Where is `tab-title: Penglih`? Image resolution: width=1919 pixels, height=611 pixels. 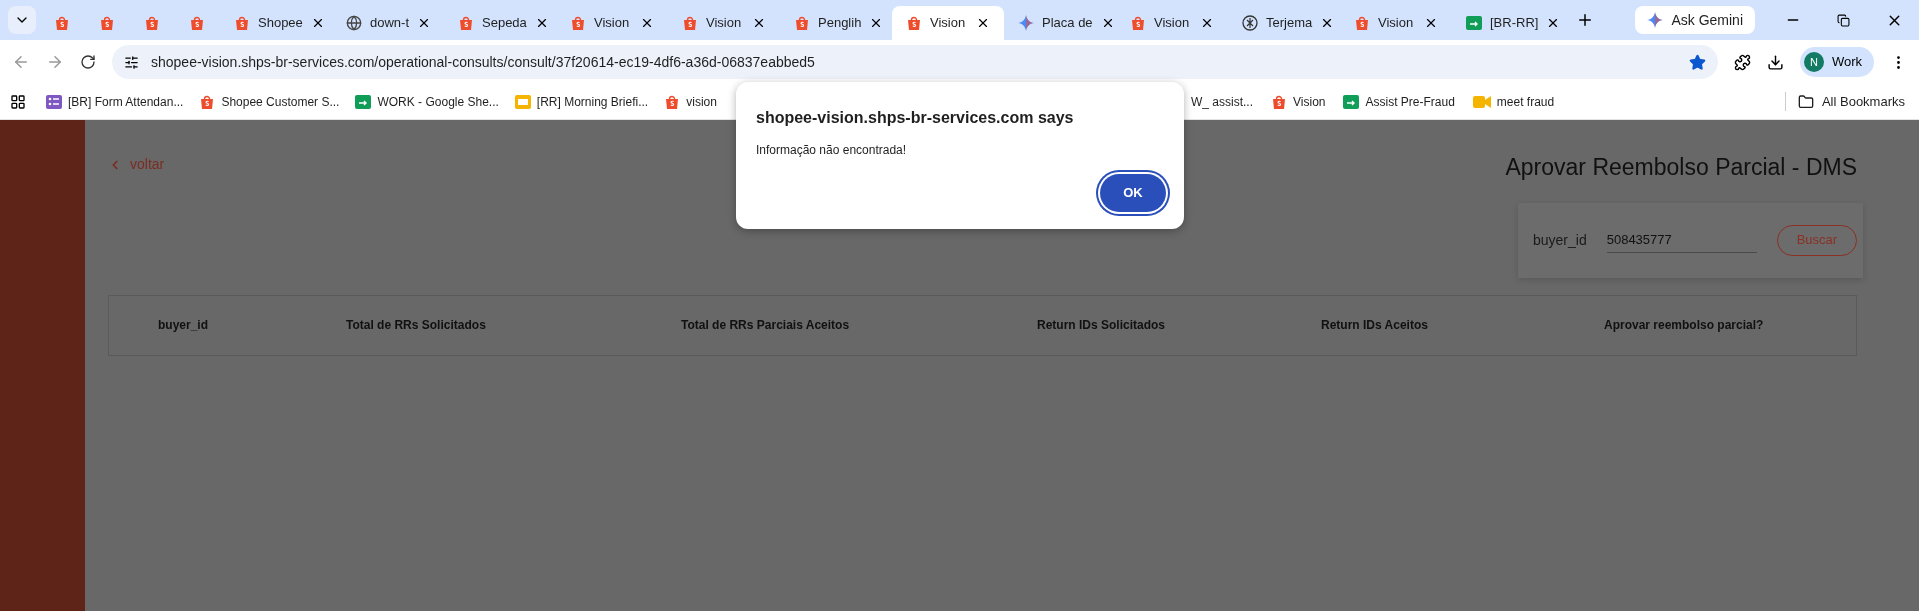
tab-title: Penglih is located at coordinates (840, 23).